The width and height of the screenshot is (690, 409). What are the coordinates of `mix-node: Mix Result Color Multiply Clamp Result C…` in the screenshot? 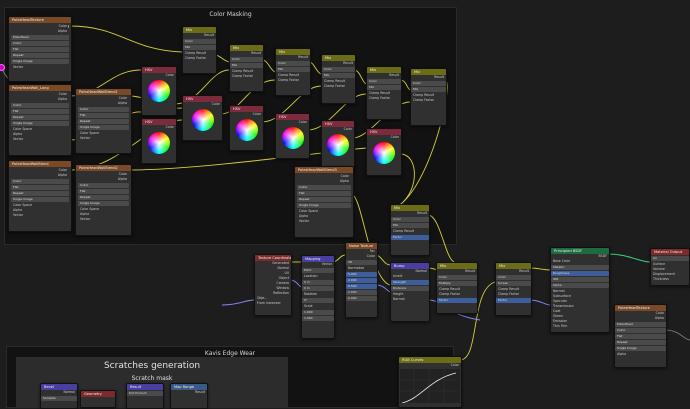 It's located at (457, 288).